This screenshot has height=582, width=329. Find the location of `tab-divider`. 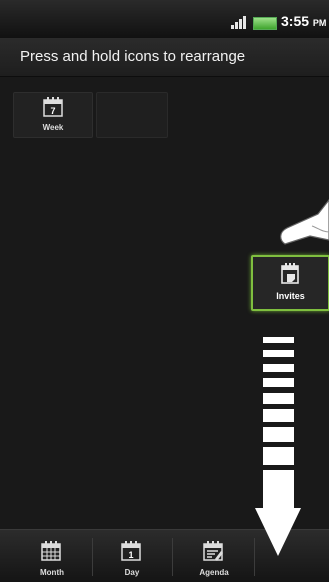

tab-divider is located at coordinates (172, 557).